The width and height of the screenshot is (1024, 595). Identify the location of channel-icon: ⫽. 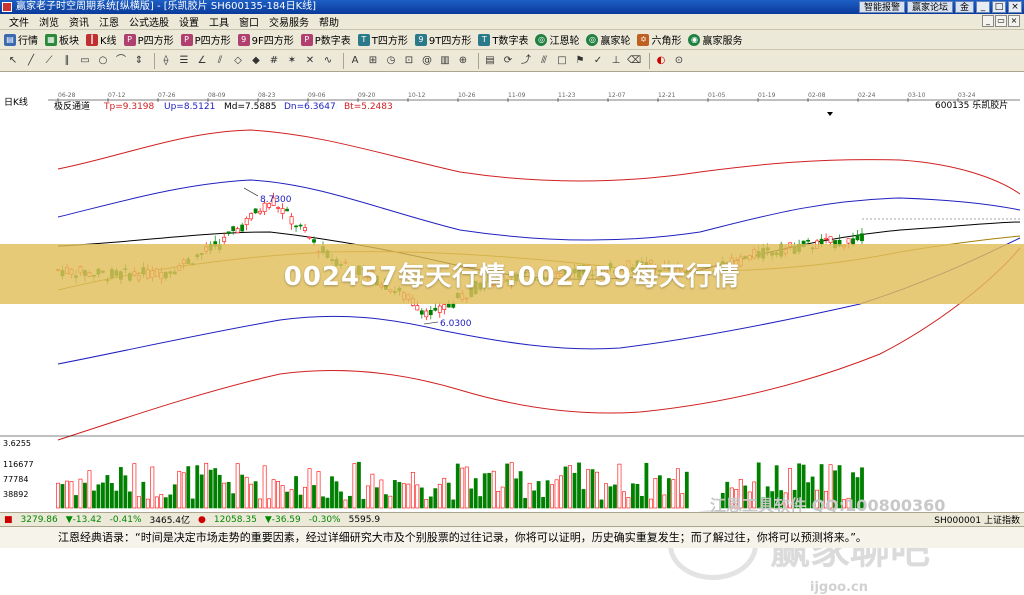
(220, 61).